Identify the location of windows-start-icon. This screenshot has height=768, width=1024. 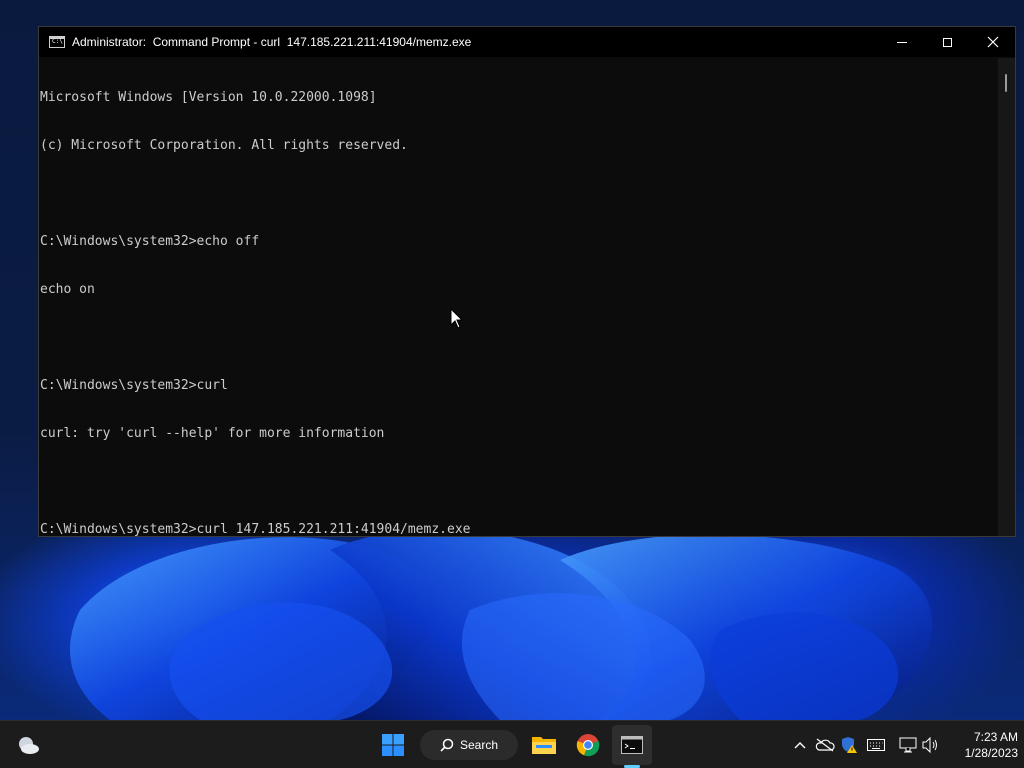
(393, 745).